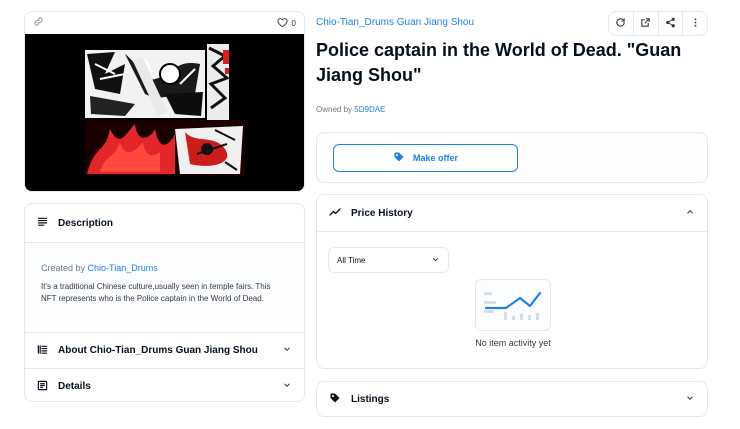 The width and height of the screenshot is (740, 429). I want to click on description-header: Description, so click(164, 223).